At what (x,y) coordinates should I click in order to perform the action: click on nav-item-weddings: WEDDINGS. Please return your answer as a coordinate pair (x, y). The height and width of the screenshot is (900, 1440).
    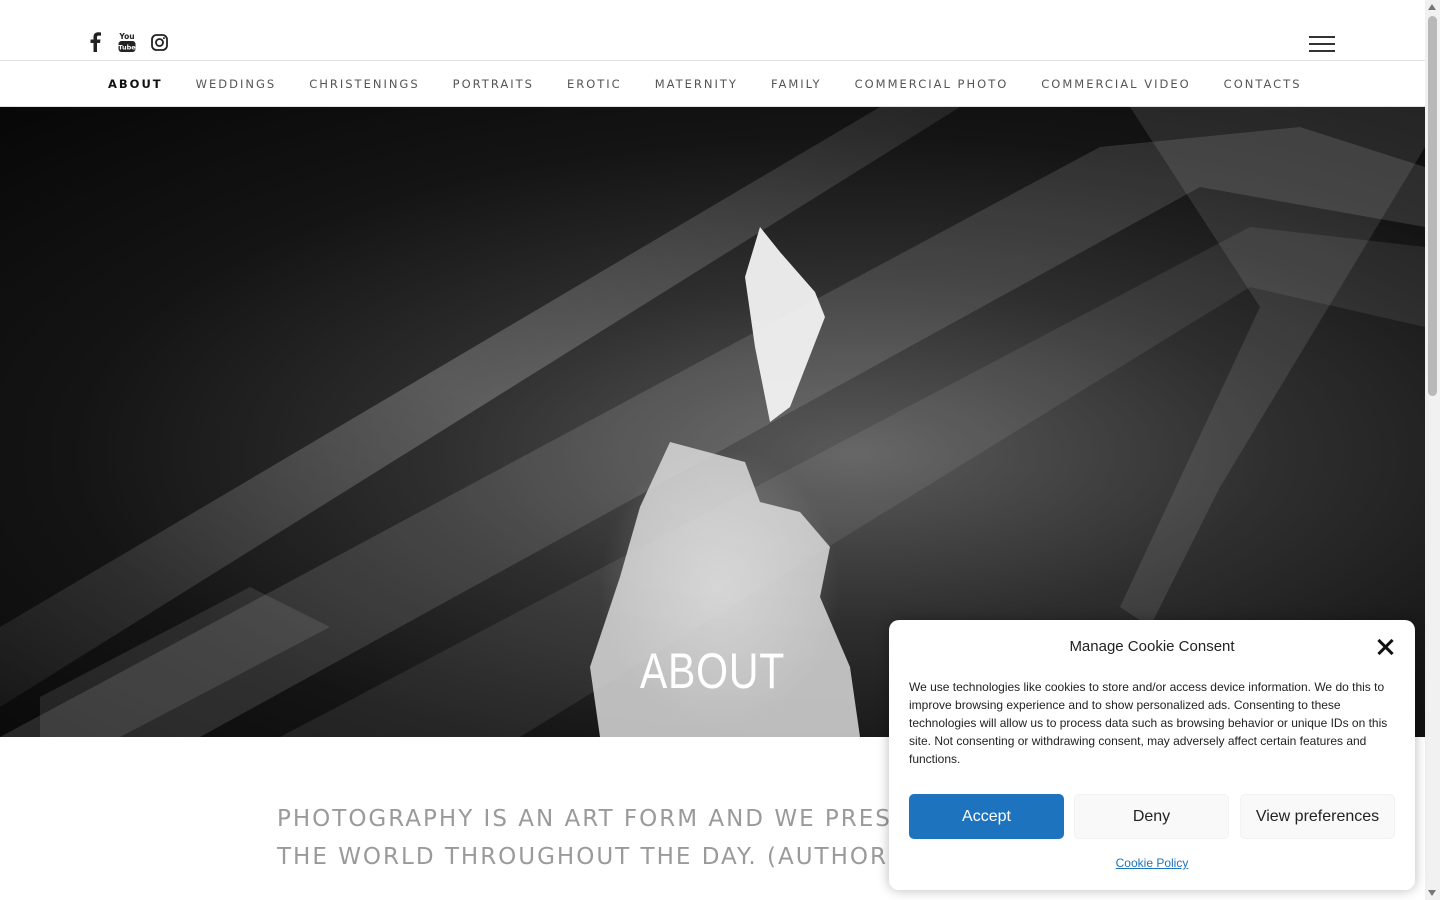
    Looking at the image, I should click on (236, 84).